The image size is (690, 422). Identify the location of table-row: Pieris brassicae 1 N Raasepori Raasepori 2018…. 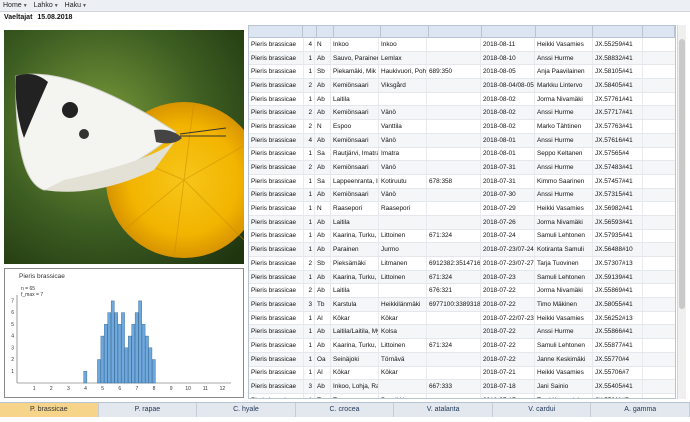
(462, 209).